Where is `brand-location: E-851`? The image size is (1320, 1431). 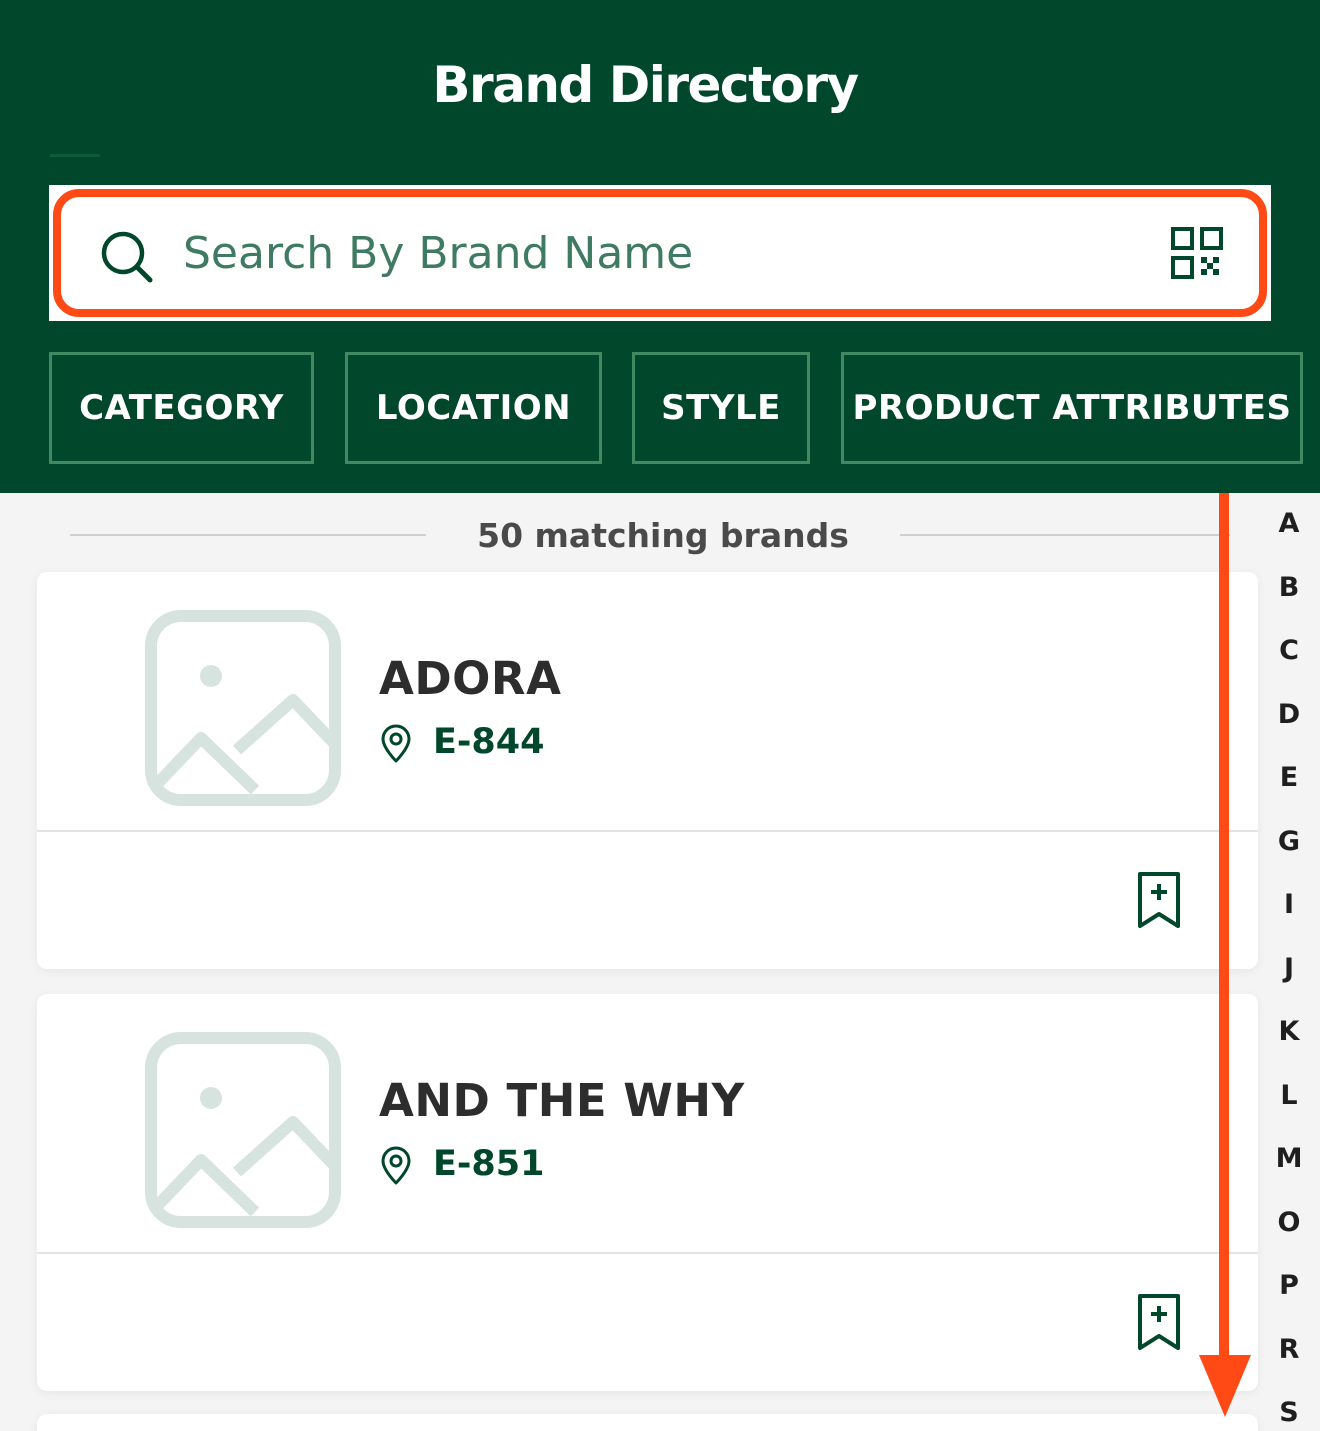 brand-location: E-851 is located at coordinates (489, 1164).